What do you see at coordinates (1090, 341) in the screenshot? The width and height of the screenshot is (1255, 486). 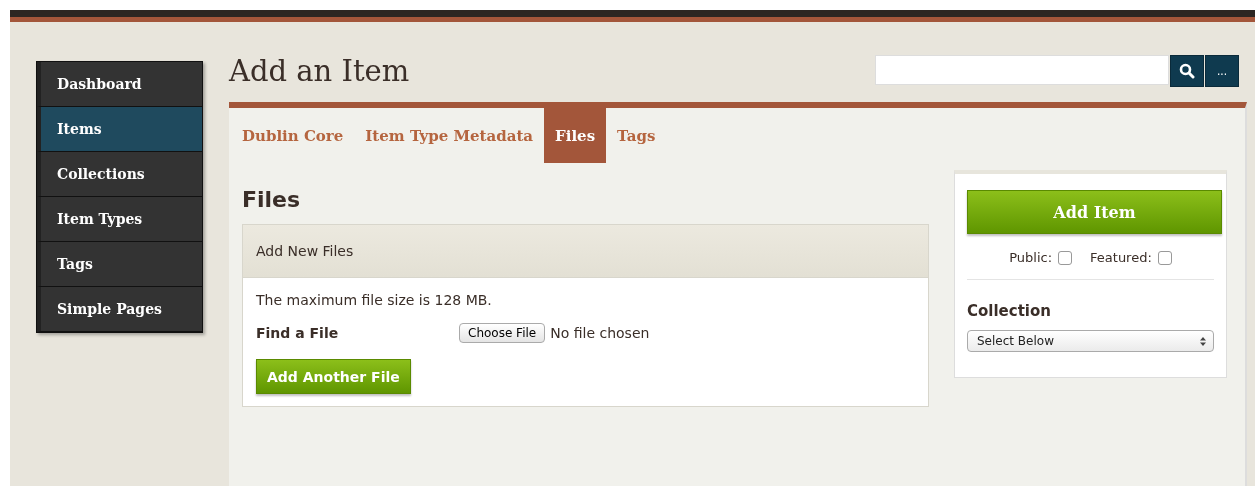 I see `collection-dropdown: Select Below` at bounding box center [1090, 341].